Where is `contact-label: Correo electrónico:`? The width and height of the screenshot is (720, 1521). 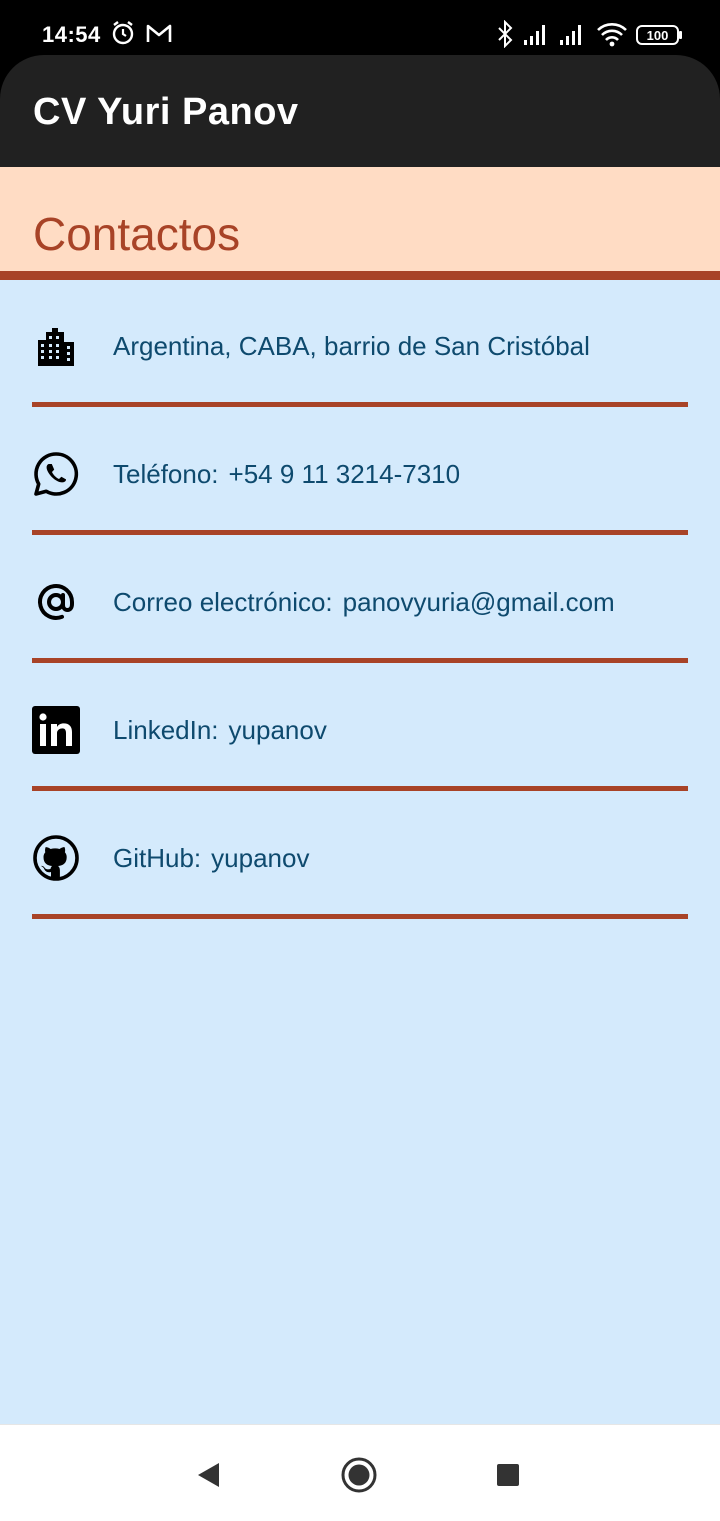
contact-label: Correo electrónico: is located at coordinates (223, 602).